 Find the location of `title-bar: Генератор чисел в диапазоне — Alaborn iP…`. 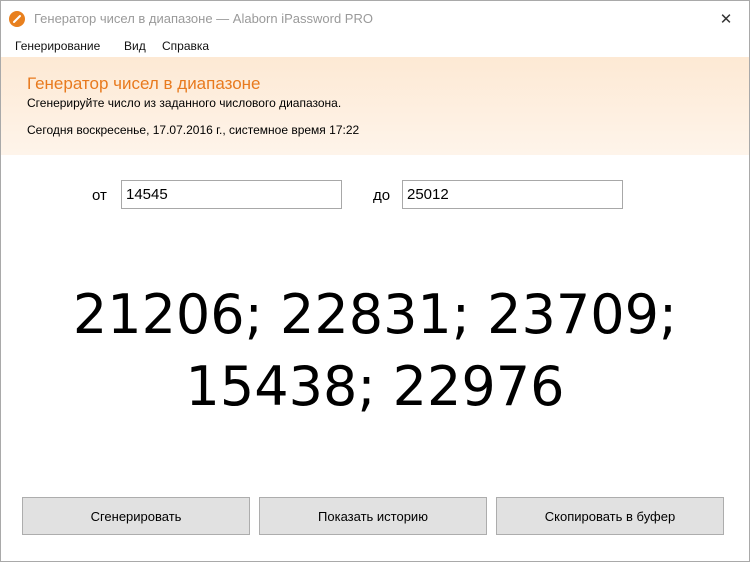

title-bar: Генератор чисел в диапазоне — Alaborn iP… is located at coordinates (375, 19).